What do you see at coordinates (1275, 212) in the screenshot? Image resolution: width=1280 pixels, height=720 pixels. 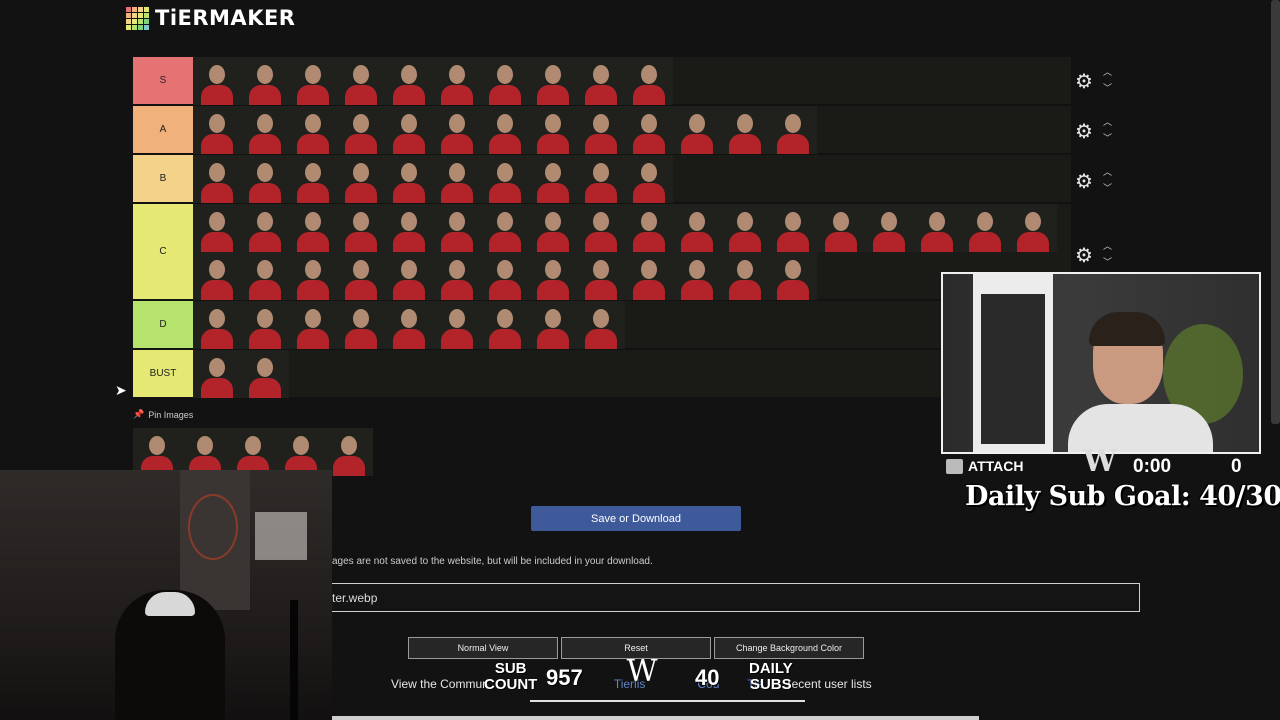 I see `page-scrollbar` at bounding box center [1275, 212].